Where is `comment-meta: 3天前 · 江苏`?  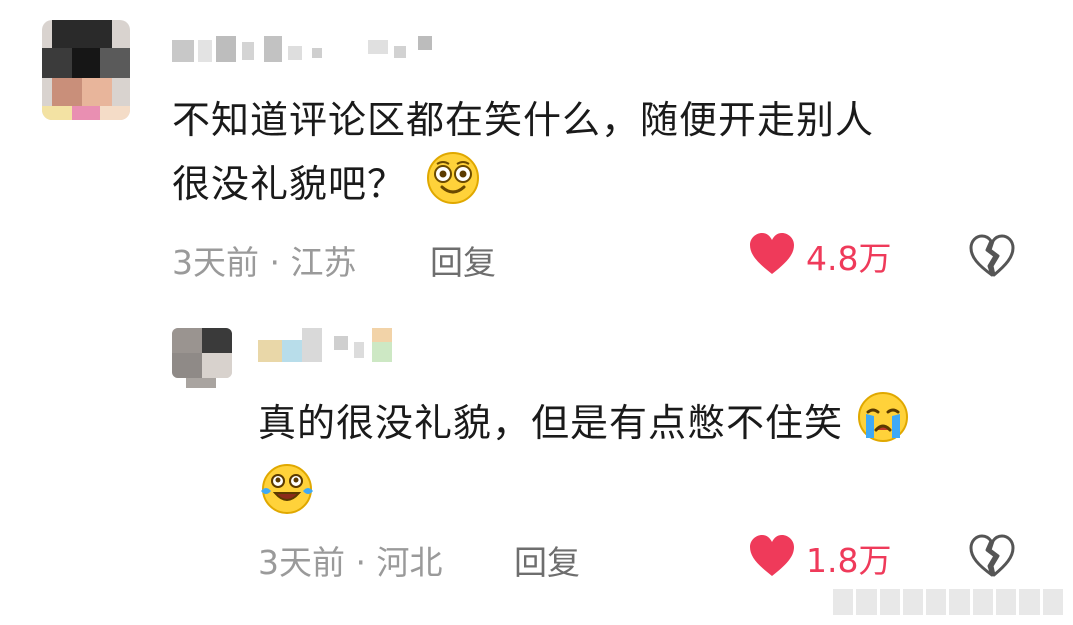
comment-meta: 3天前 · 江苏 is located at coordinates (264, 260).